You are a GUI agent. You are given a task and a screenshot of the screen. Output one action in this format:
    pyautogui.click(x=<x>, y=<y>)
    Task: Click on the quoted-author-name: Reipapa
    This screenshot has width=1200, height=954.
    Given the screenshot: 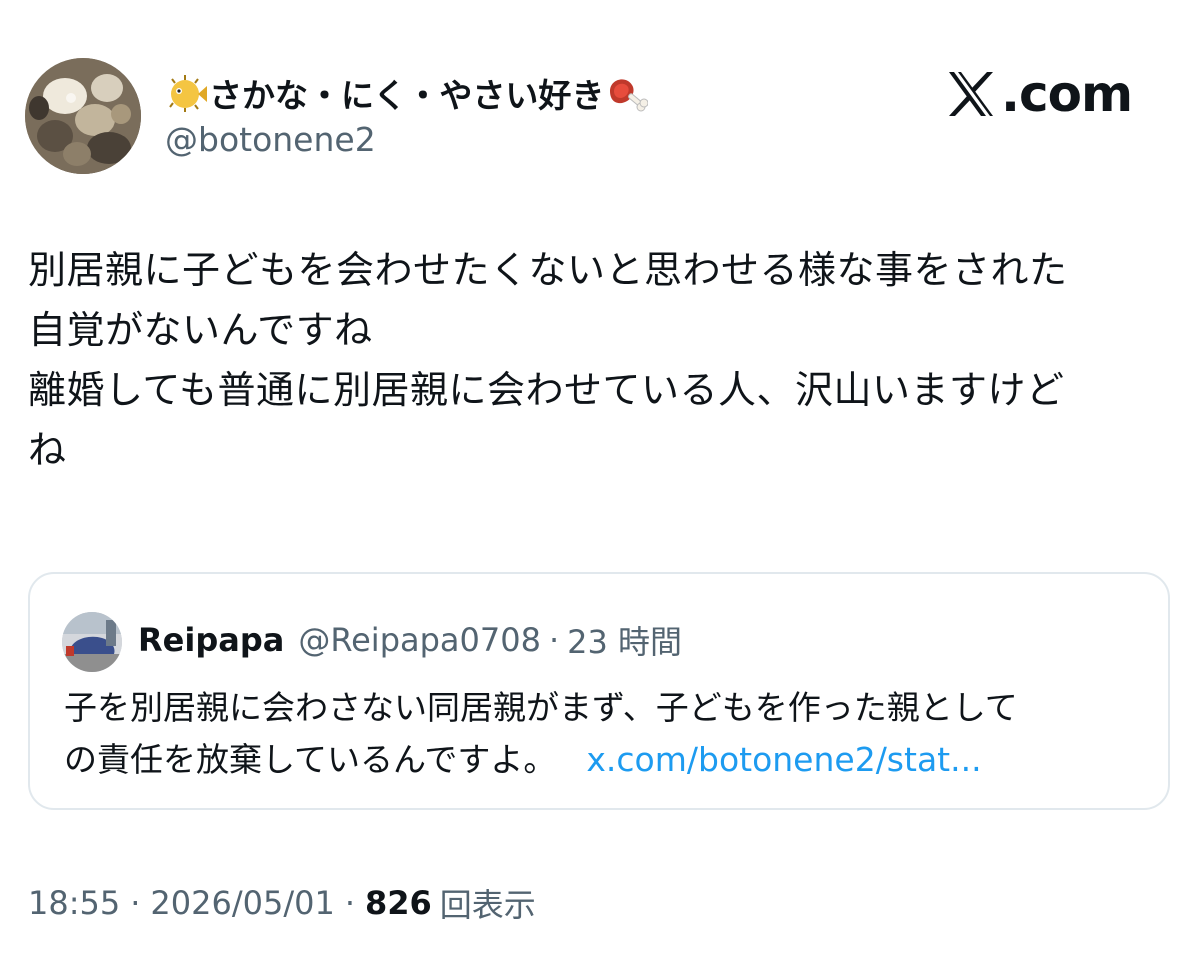 What is the action you would take?
    pyautogui.click(x=211, y=640)
    